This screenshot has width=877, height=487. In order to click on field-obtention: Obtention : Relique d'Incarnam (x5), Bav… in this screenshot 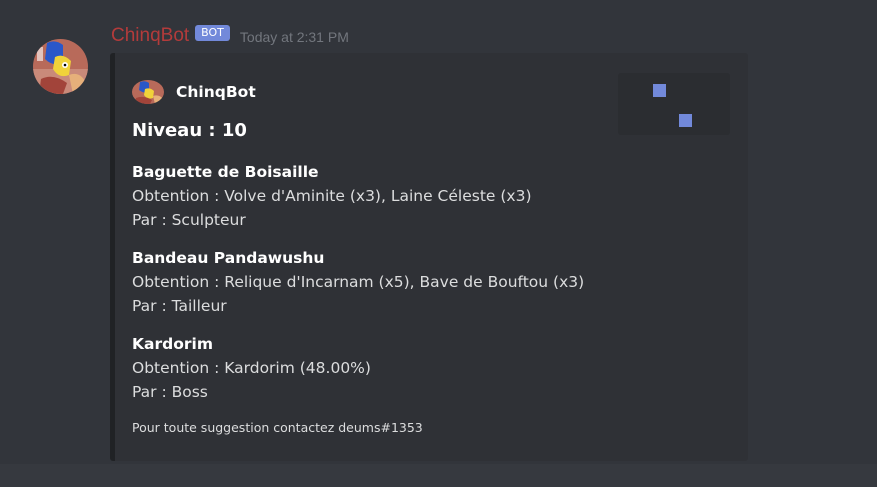, I will do `click(358, 282)`.